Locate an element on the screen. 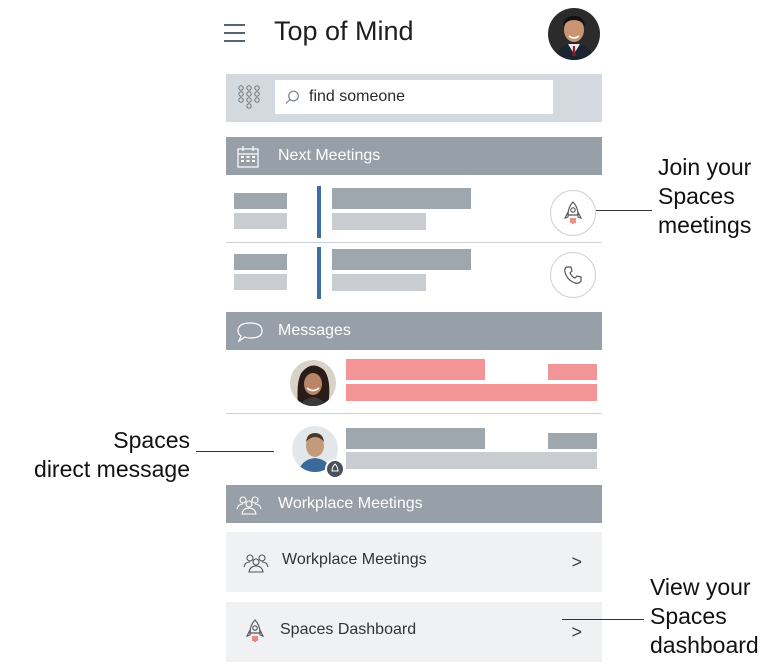 The width and height of the screenshot is (776, 665). speech-bubble-icon is located at coordinates (250, 332).